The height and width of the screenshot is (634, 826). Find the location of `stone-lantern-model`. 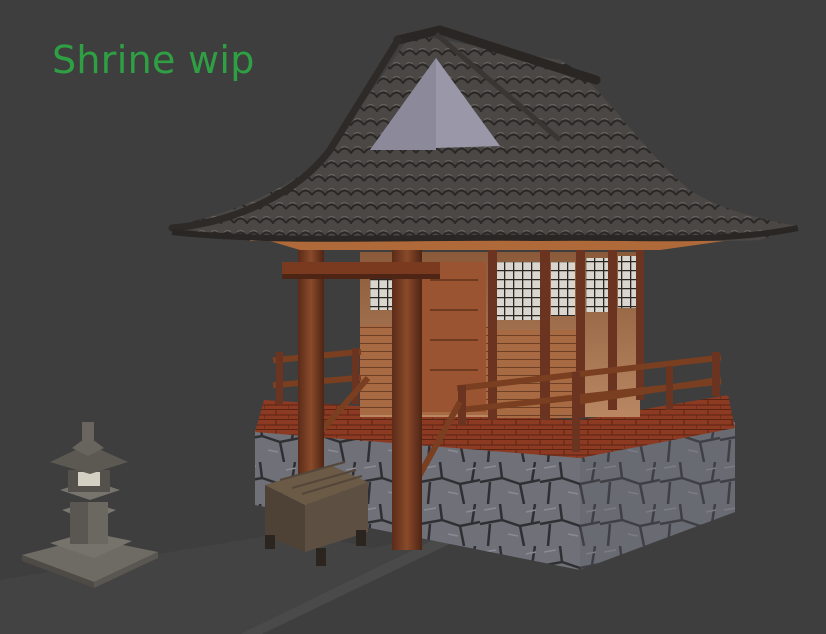

stone-lantern-model is located at coordinates (90, 505).